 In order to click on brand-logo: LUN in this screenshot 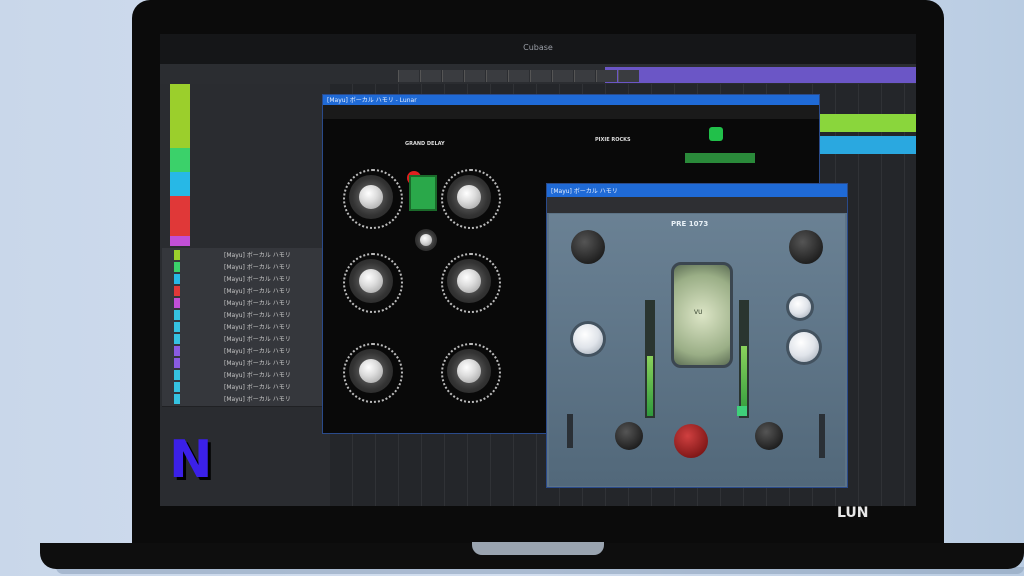, I will do `click(853, 513)`.